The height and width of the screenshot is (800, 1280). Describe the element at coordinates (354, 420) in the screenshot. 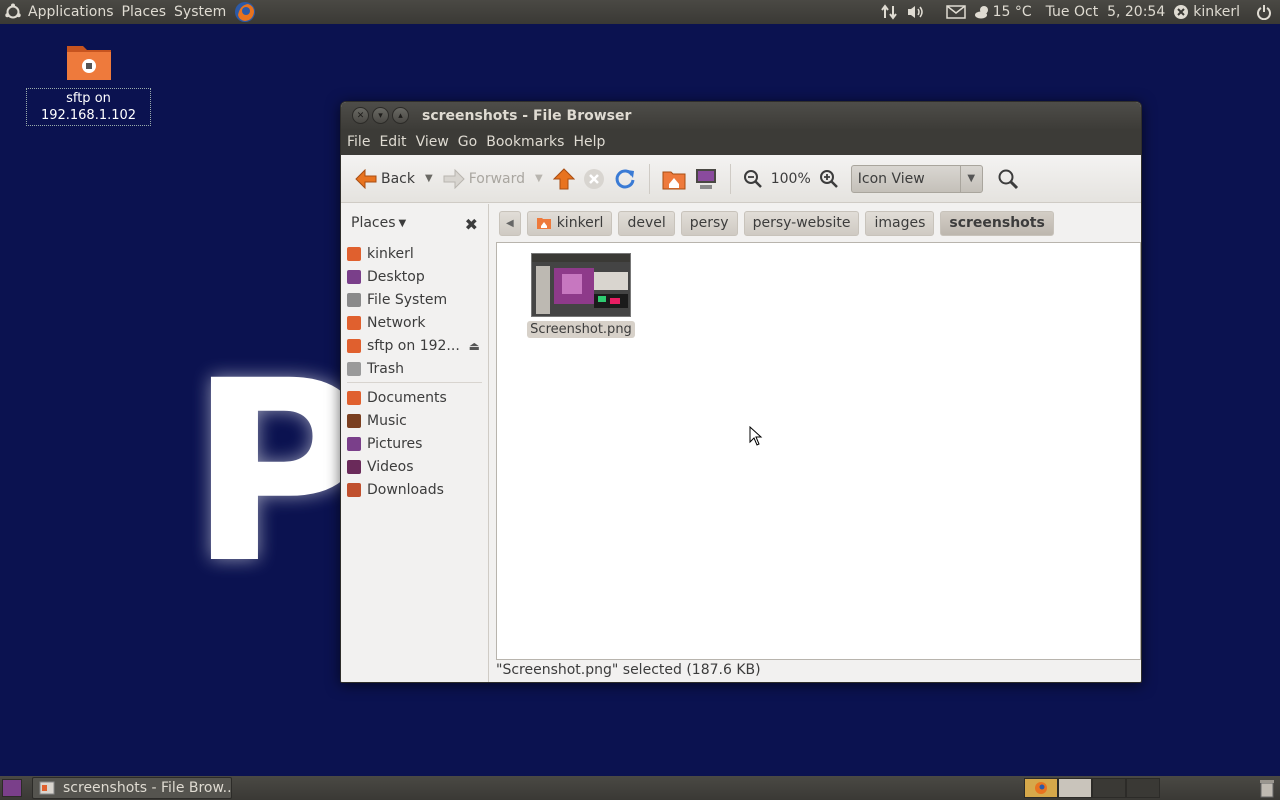

I see `music-folder-icon` at that location.